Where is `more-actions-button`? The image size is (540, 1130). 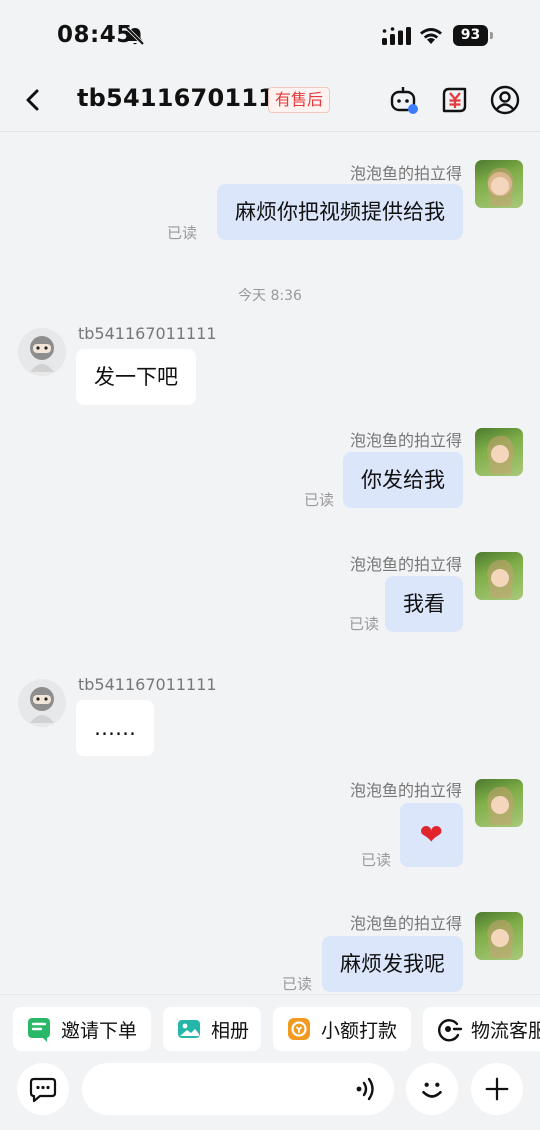 more-actions-button is located at coordinates (497, 1089).